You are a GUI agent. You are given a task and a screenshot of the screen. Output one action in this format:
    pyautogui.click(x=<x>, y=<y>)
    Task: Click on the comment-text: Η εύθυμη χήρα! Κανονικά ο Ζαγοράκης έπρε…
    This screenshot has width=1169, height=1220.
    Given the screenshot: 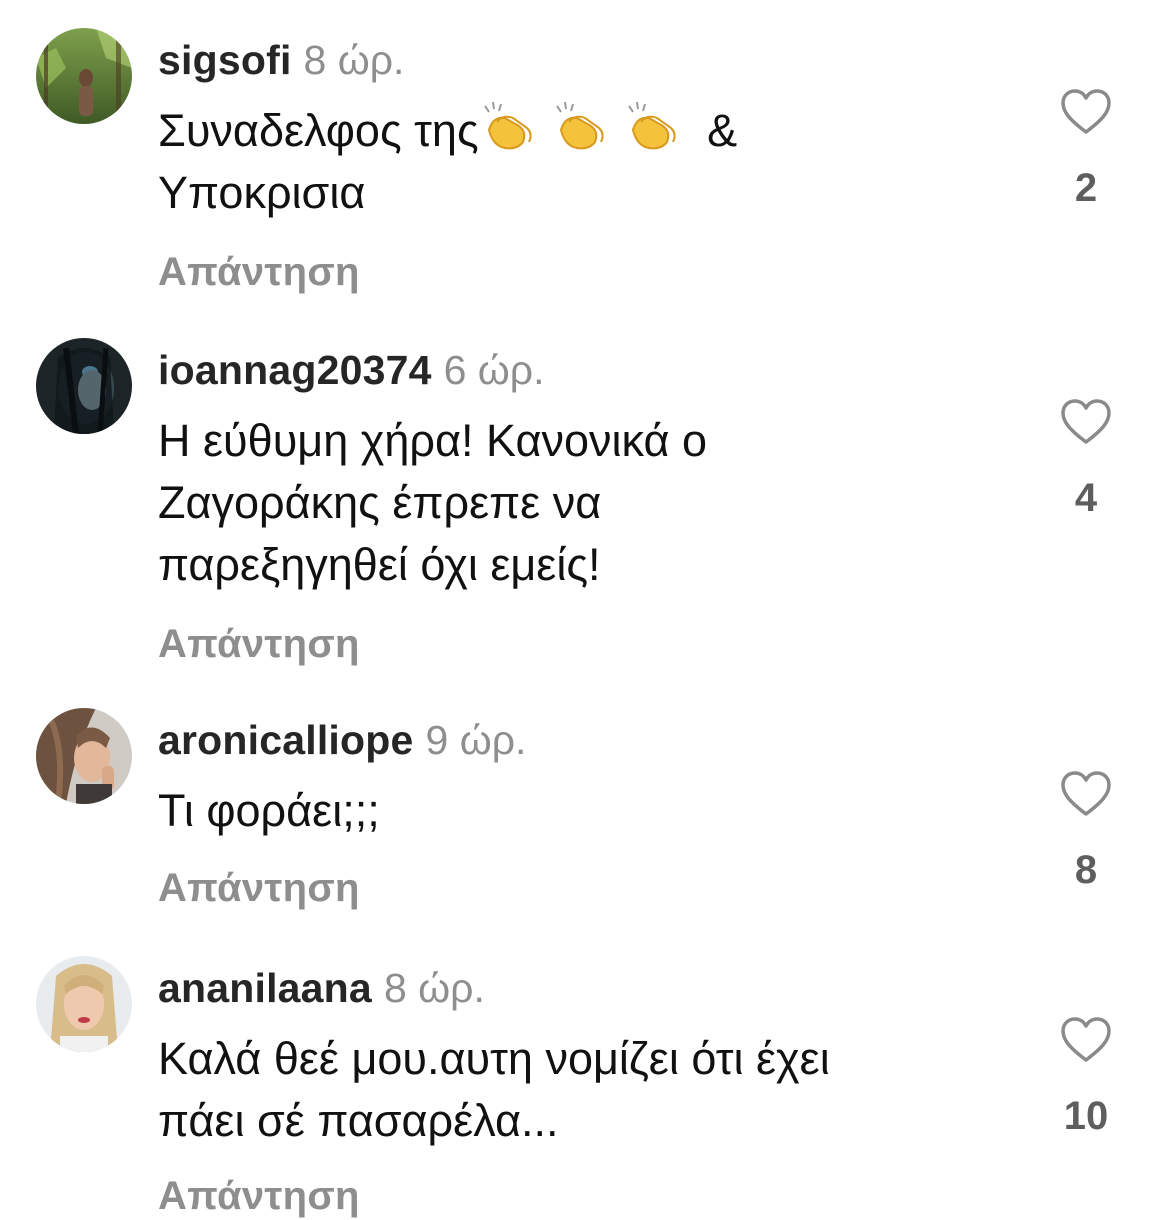 What is the action you would take?
    pyautogui.click(x=588, y=503)
    